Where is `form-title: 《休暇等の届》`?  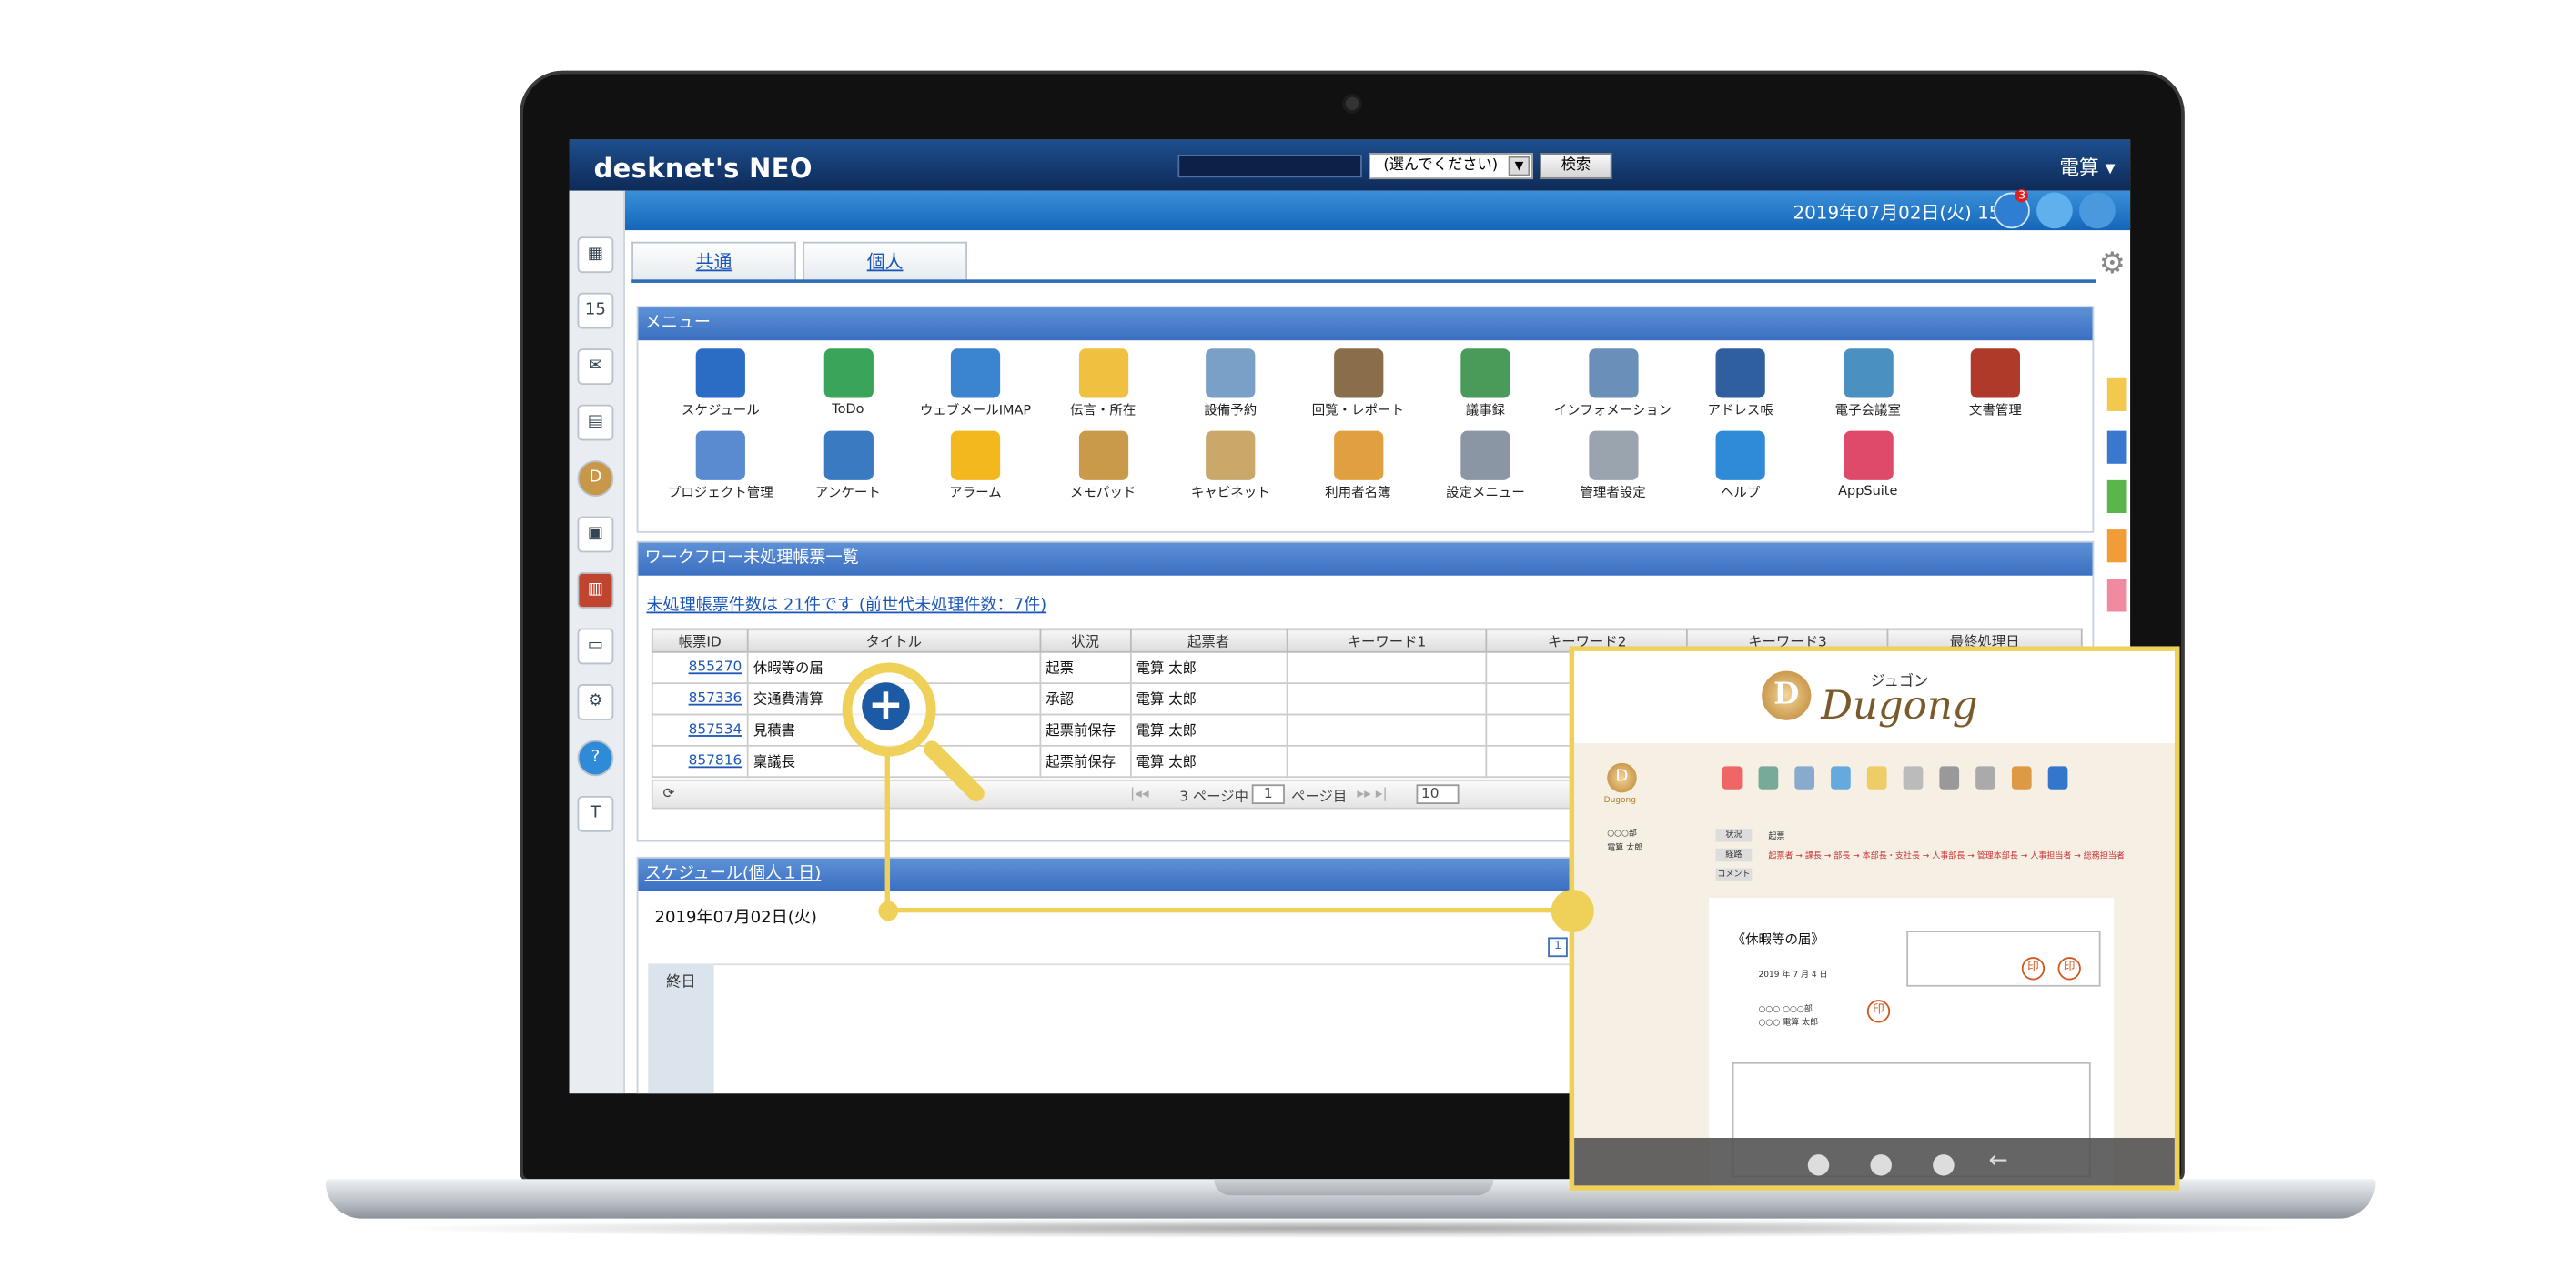 form-title: 《休暇等の届》 is located at coordinates (1778, 940).